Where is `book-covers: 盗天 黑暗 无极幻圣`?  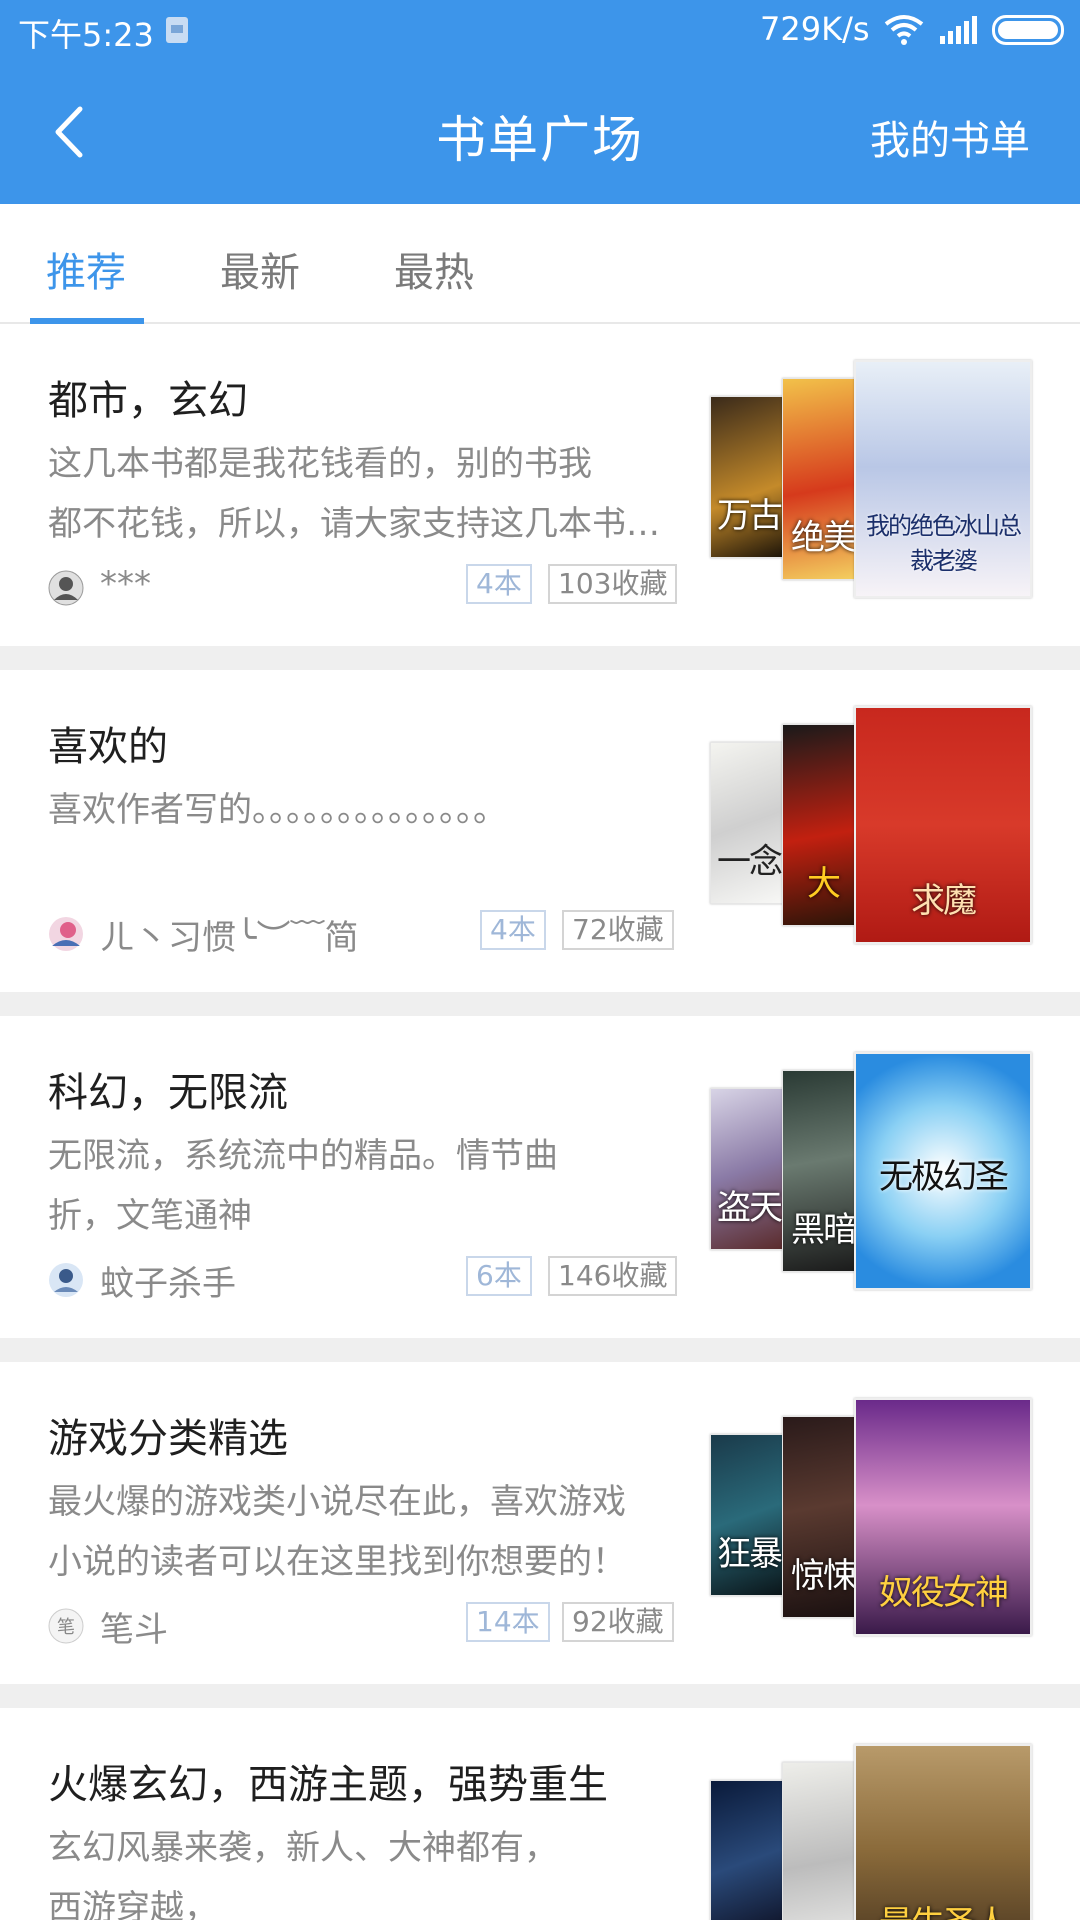 book-covers: 盗天 黑暗 无极幻圣 is located at coordinates (871, 1171).